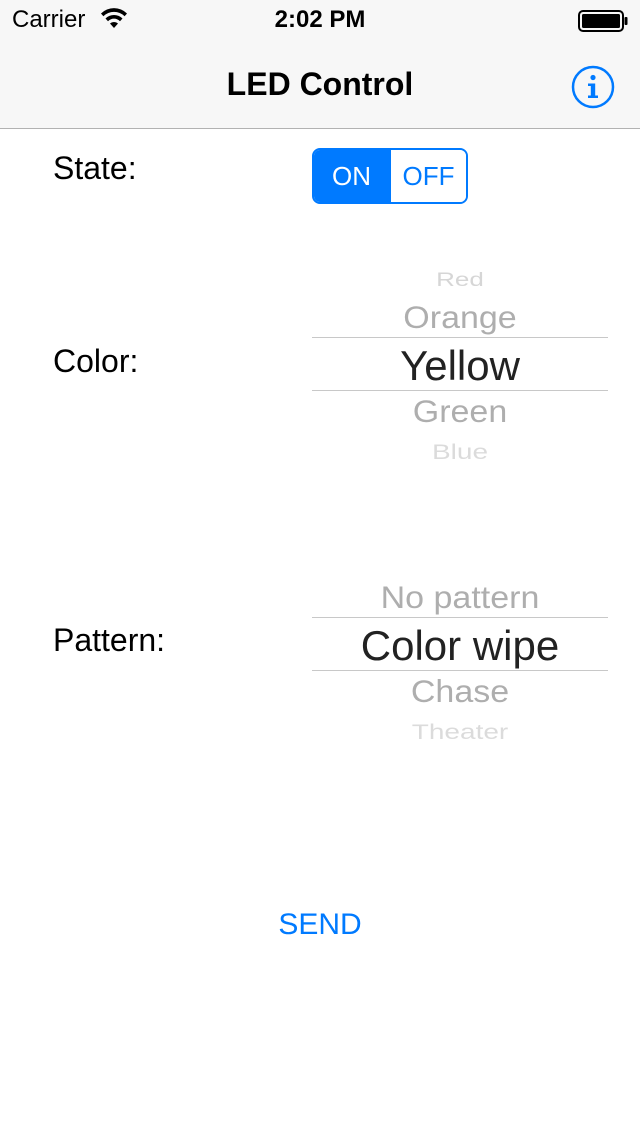 The image size is (640, 1136). Describe the element at coordinates (460, 646) in the screenshot. I see `pattern-option-color-wipe: Color wipe` at that location.